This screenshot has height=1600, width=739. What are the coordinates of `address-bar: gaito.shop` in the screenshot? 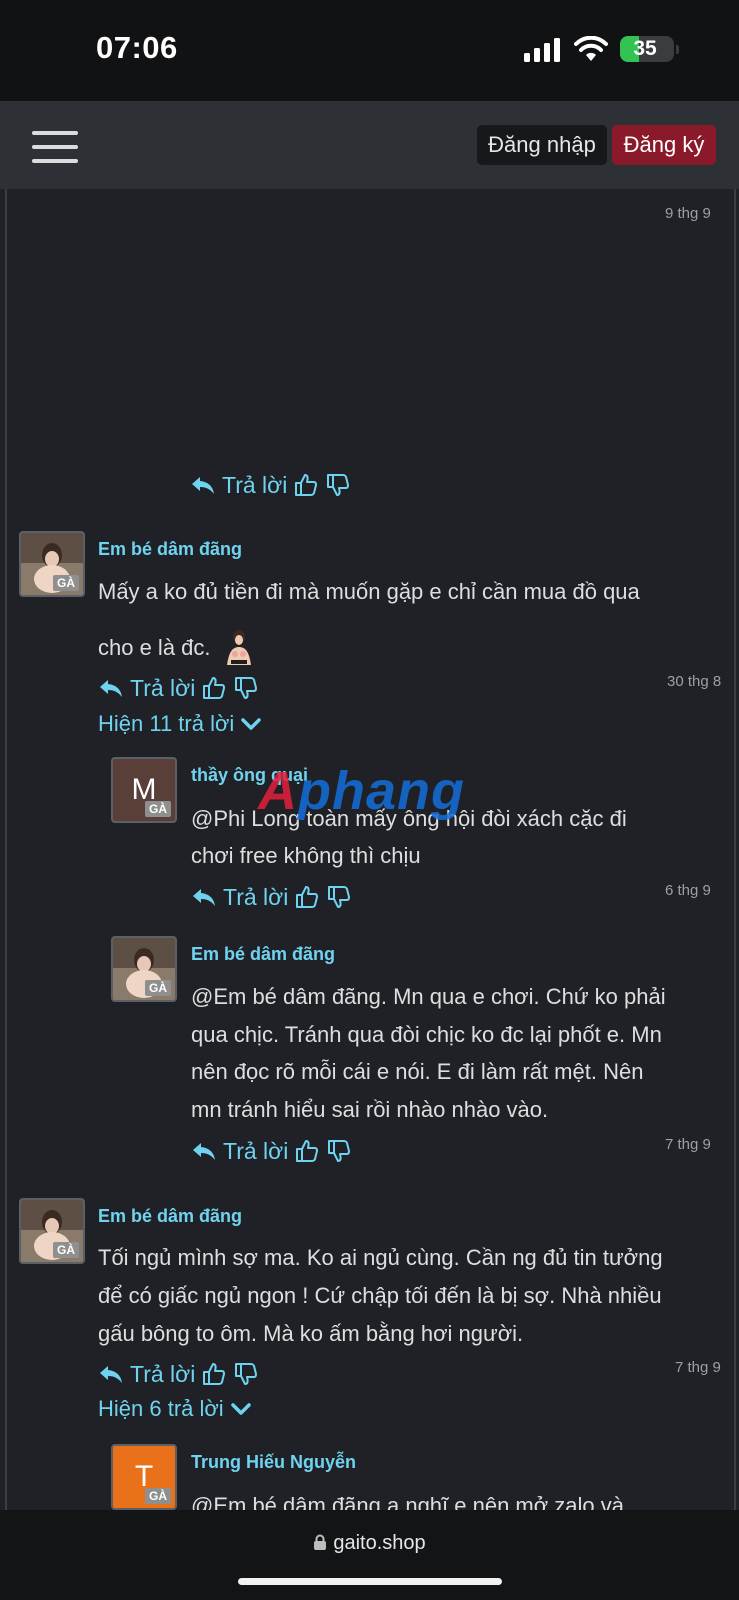 It's located at (369, 1543).